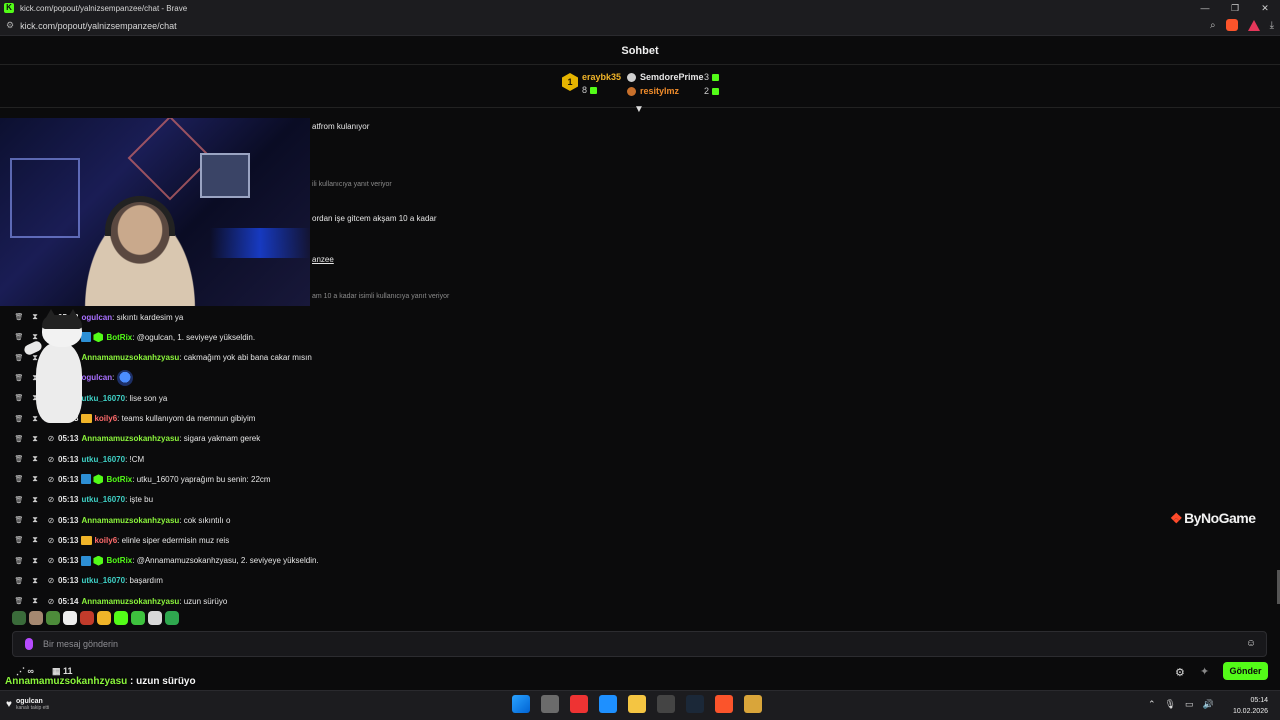 The image size is (1280, 720). What do you see at coordinates (79, 459) in the screenshot?
I see `chat-message-row: 🗑 ⧗ ⊘ 05:13 utku_16070: !CM` at bounding box center [79, 459].